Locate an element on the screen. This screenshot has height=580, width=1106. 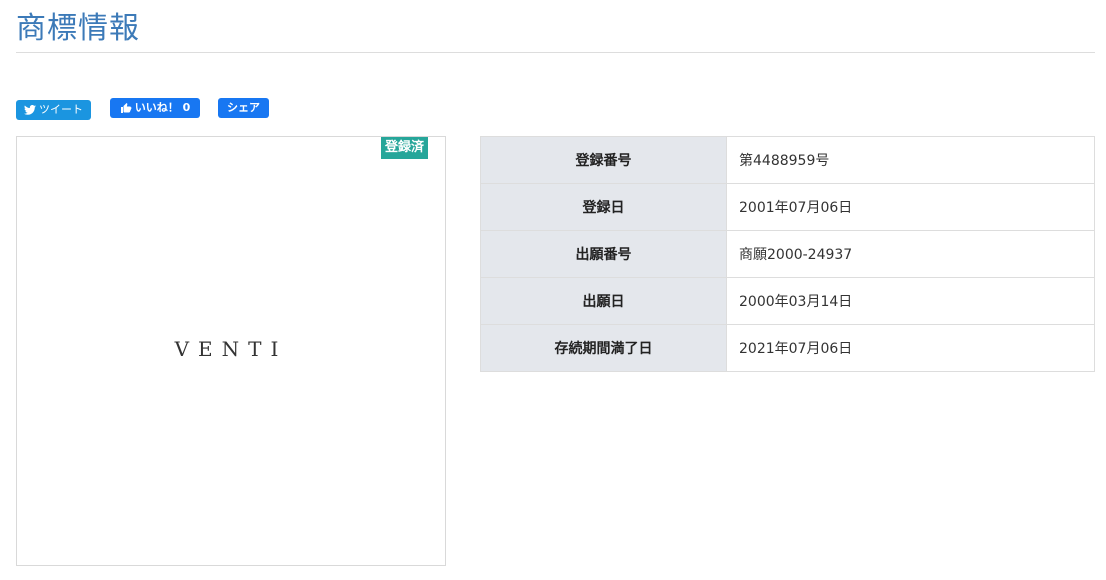
like-button: いいね！ 0 is located at coordinates (155, 108).